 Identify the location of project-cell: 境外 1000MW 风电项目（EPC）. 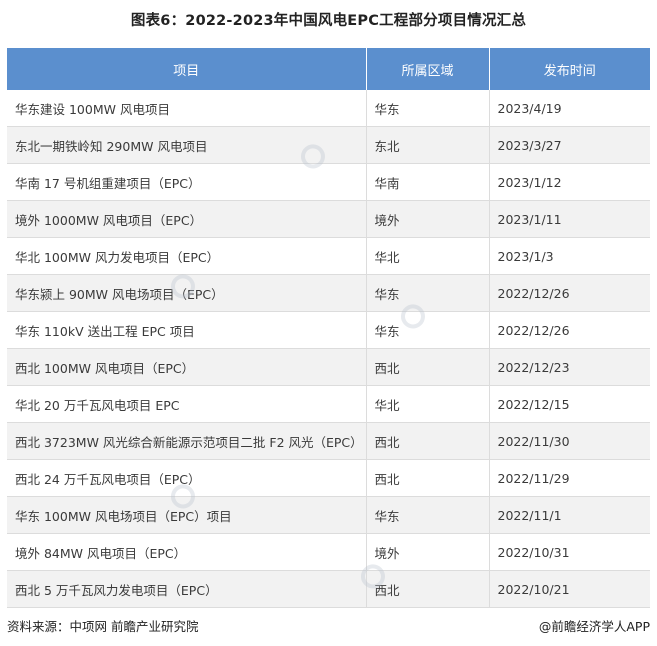
(187, 219).